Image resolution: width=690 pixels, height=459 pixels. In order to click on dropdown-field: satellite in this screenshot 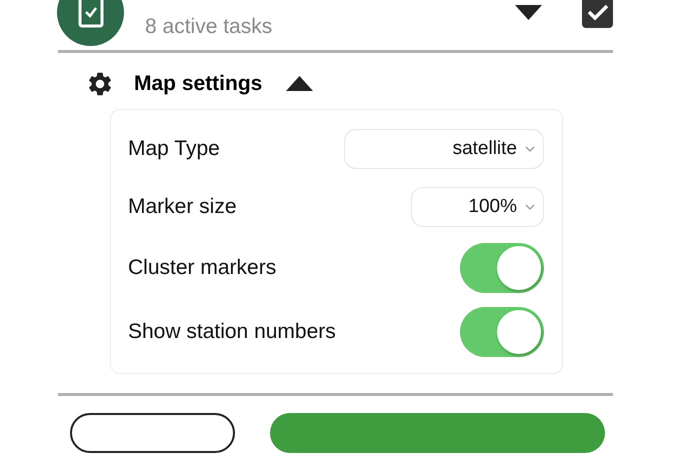, I will do `click(444, 149)`.